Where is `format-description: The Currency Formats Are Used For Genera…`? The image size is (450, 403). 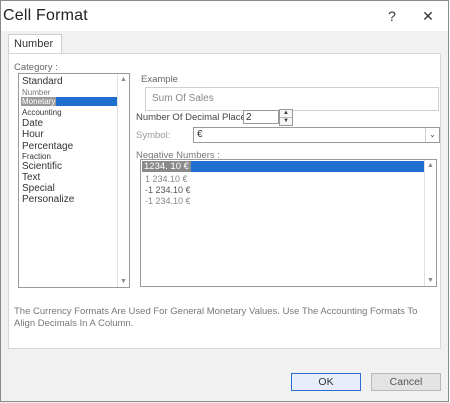 format-description: The Currency Formats Are Used For Genera… is located at coordinates (216, 317).